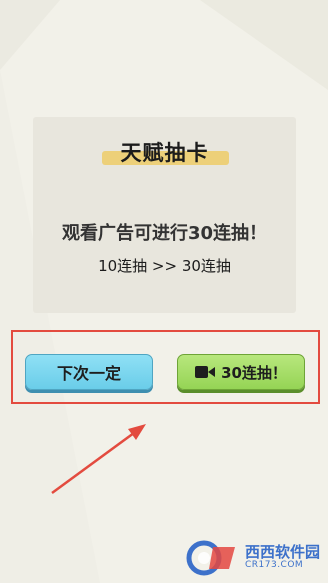 The image size is (328, 583). Describe the element at coordinates (210, 558) in the screenshot. I see `watermark-logo-icon` at that location.